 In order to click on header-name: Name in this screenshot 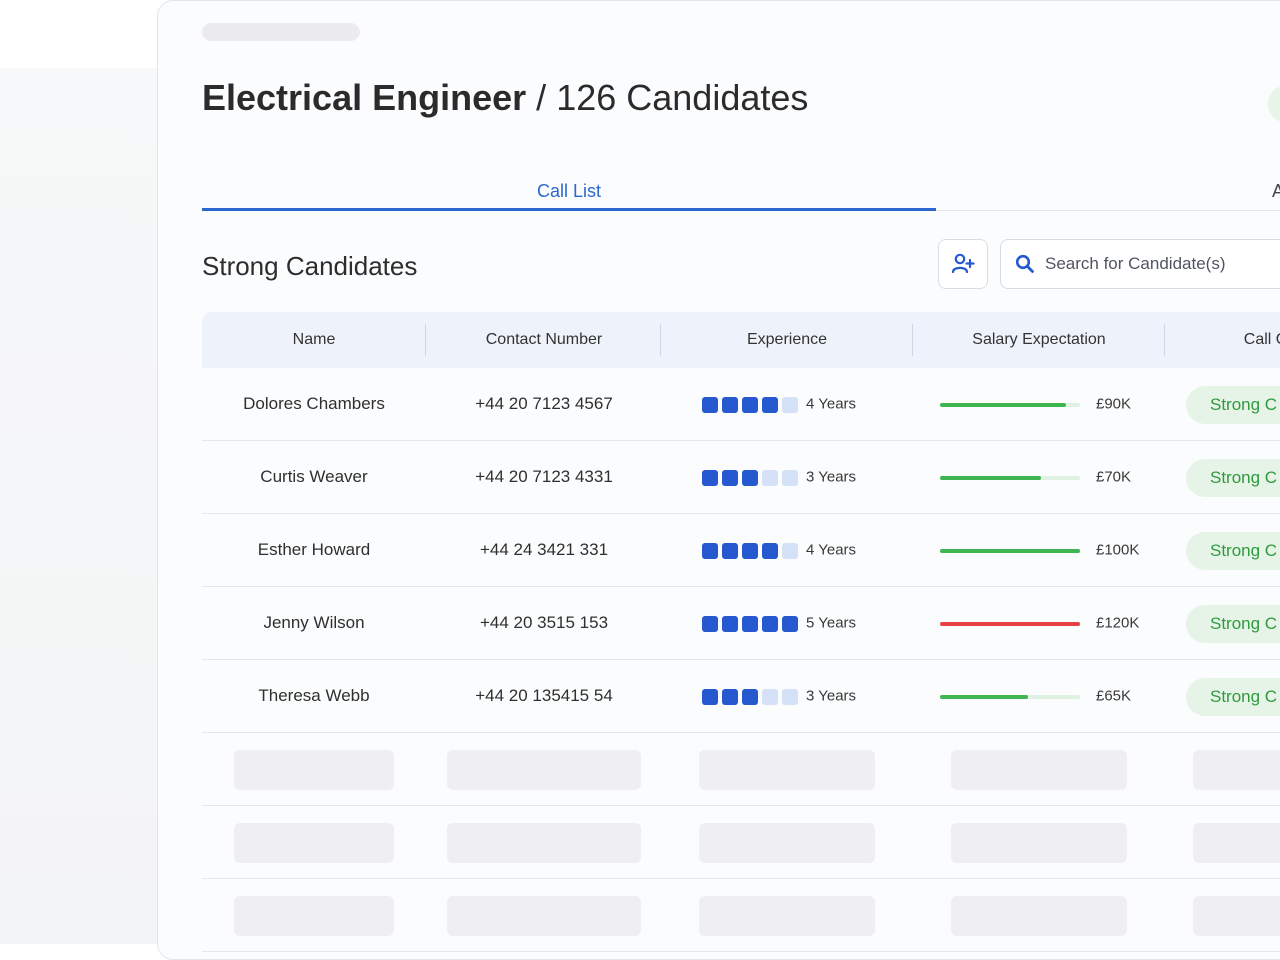, I will do `click(314, 340)`.